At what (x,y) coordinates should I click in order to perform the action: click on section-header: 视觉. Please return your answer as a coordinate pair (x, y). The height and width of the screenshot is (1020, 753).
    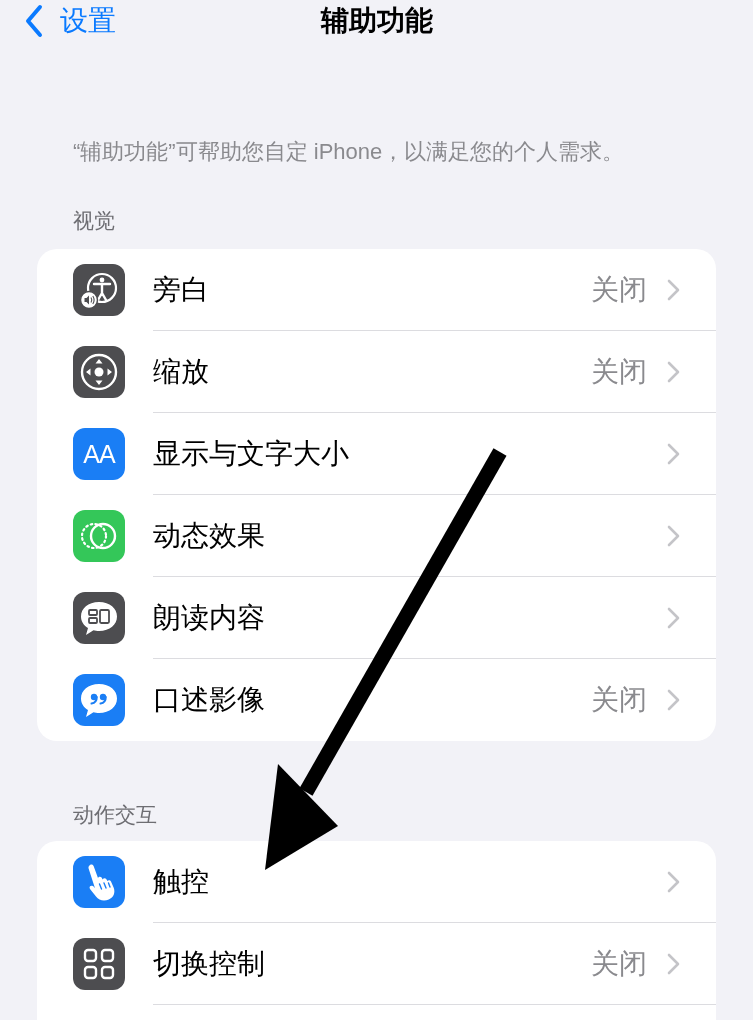
    Looking at the image, I should click on (94, 220).